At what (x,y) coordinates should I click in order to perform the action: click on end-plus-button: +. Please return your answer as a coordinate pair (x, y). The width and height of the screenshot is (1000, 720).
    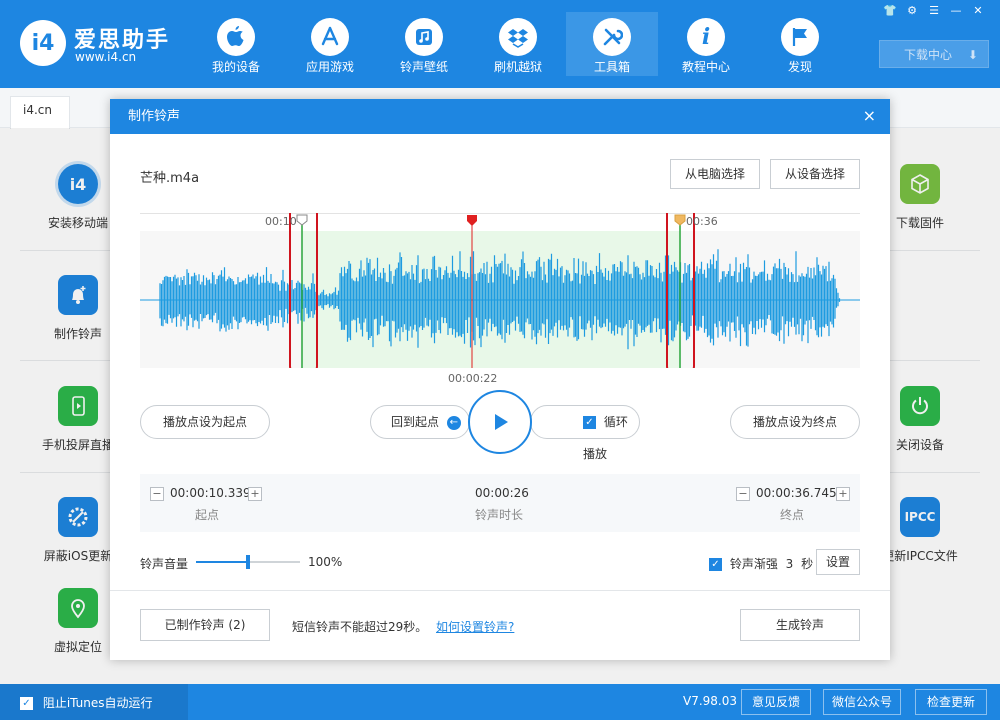
    Looking at the image, I should click on (843, 494).